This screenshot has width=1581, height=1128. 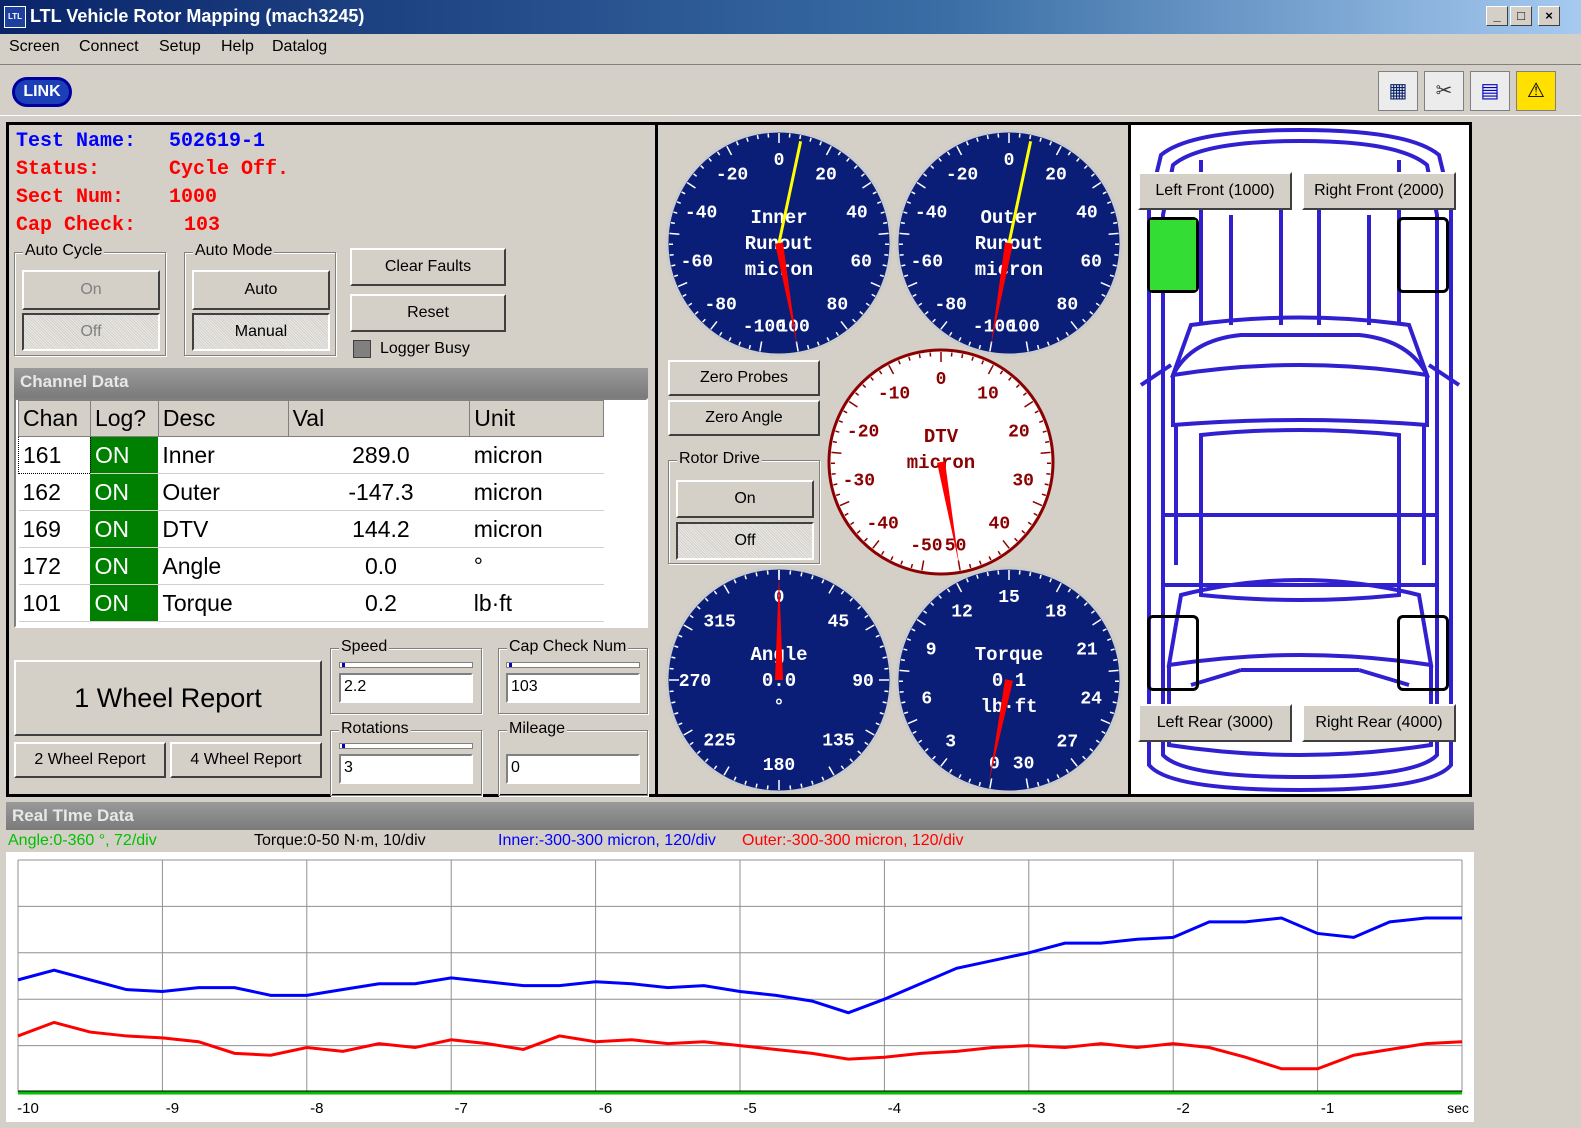 I want to click on torque-tick, so click(x=904, y=671).